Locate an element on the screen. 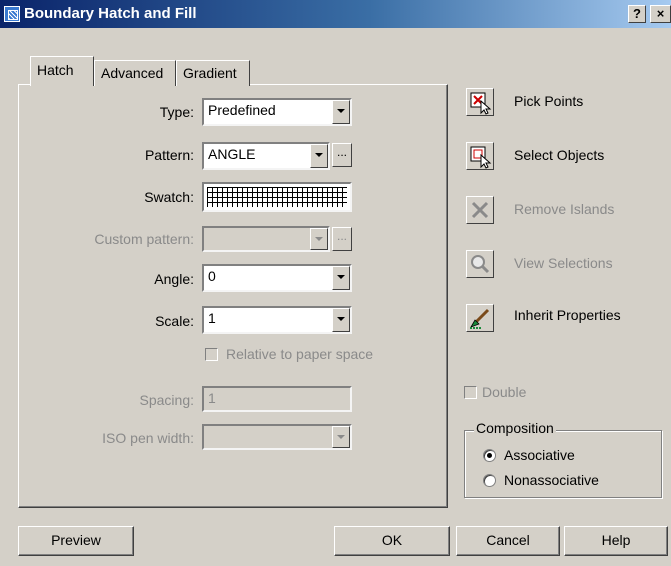  double-label: Double is located at coordinates (504, 392).